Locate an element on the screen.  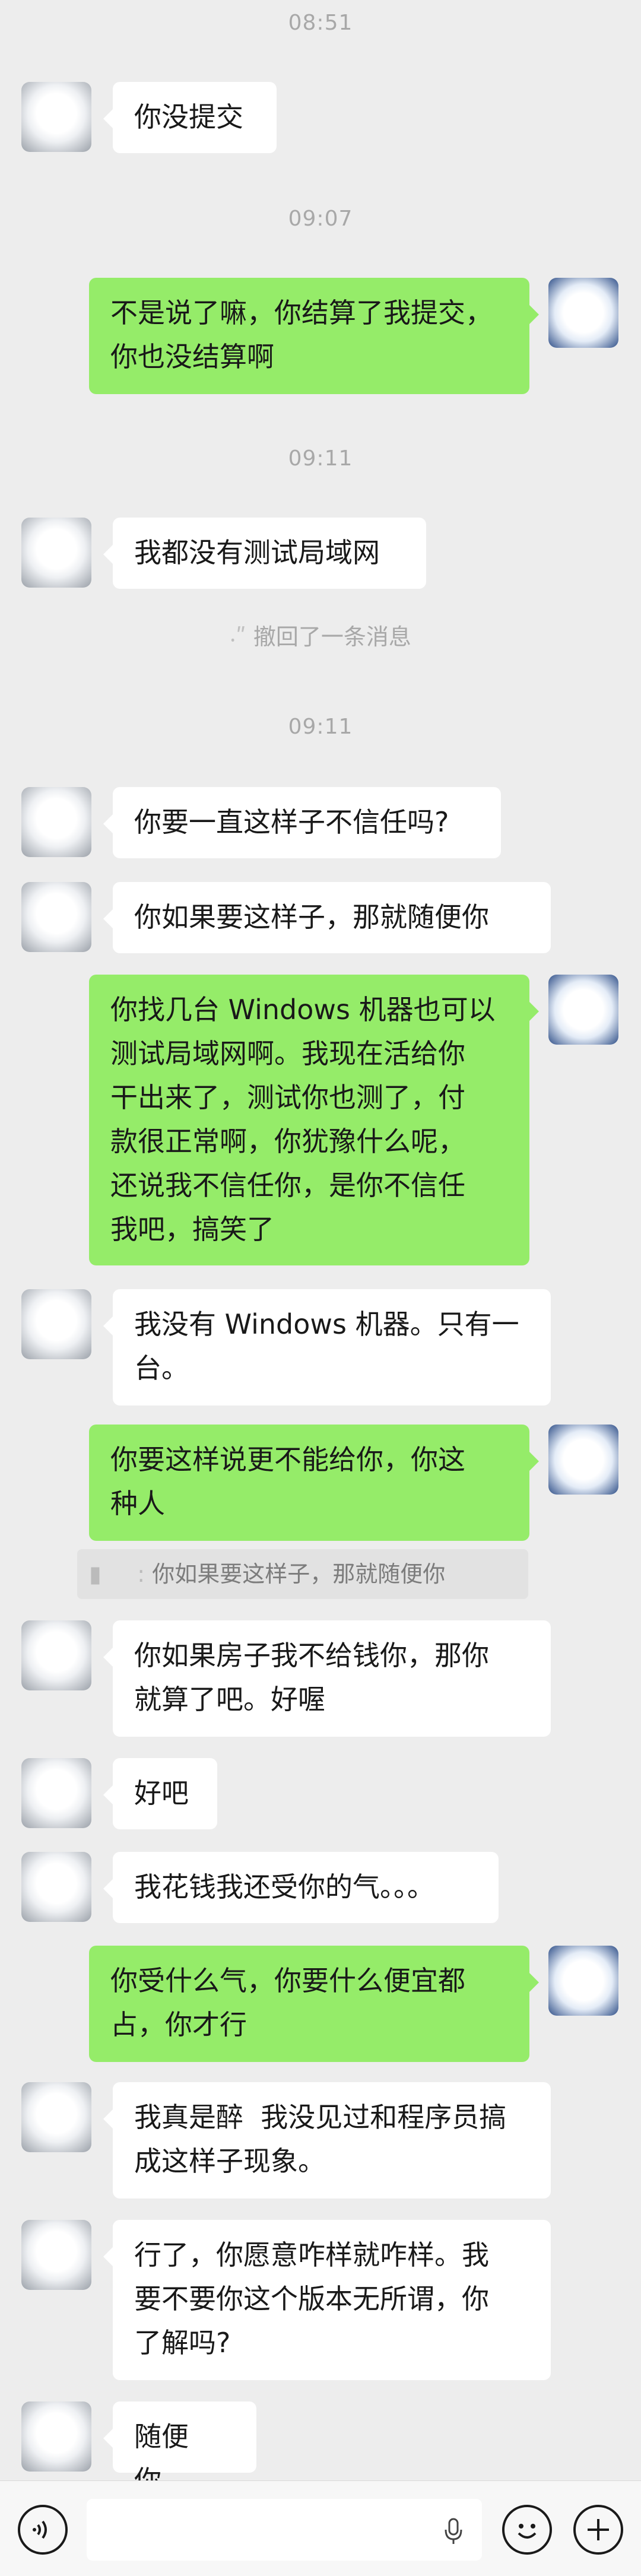
message-input is located at coordinates (284, 2530).